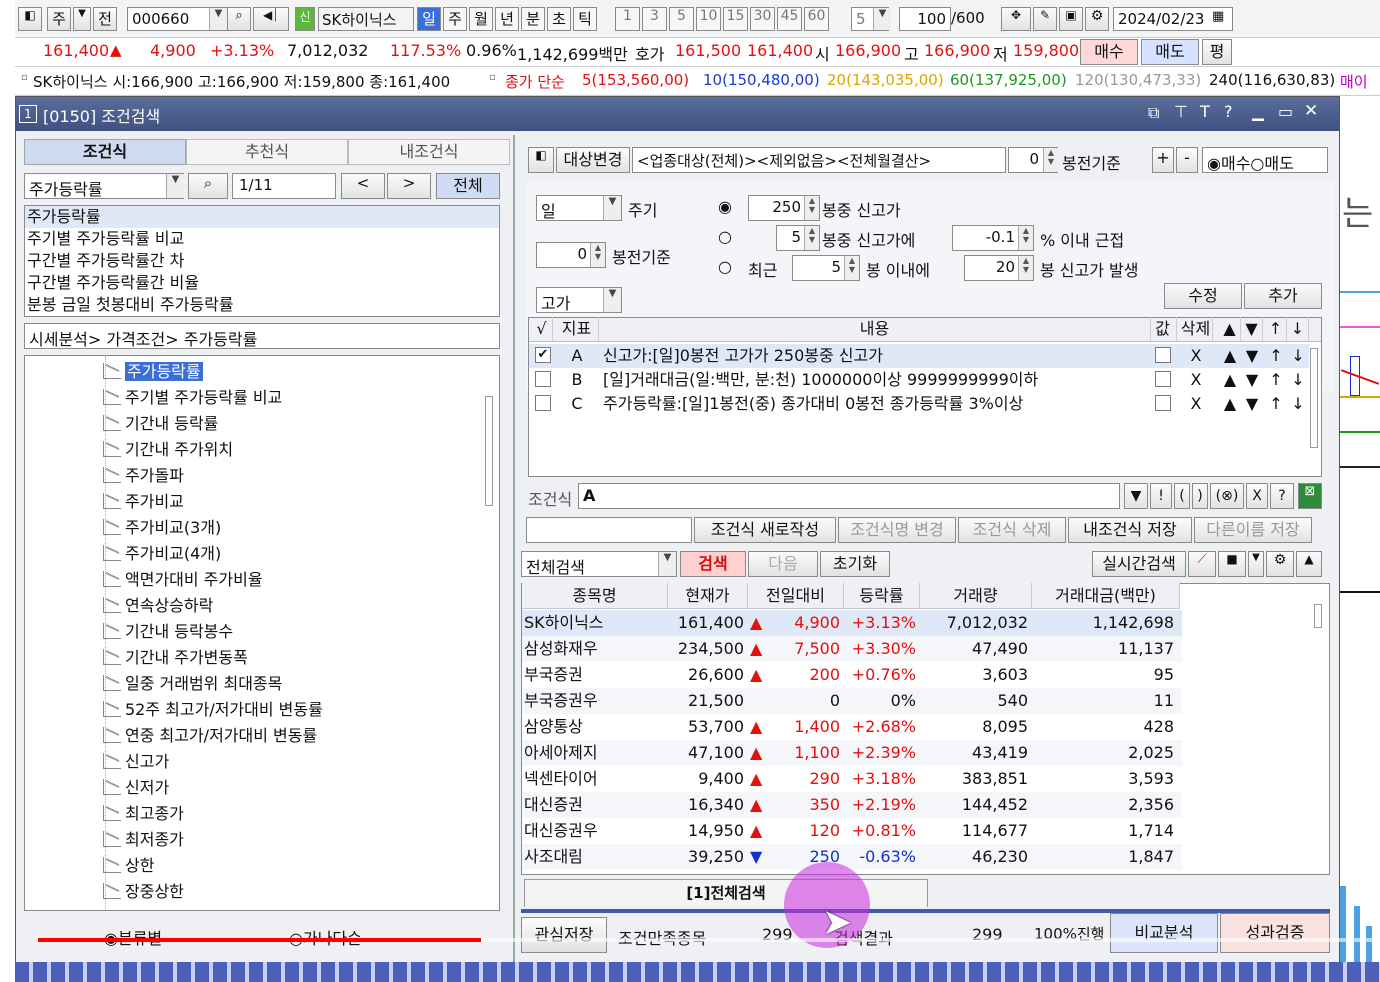  I want to click on grid-header: 현재가, so click(708, 596).